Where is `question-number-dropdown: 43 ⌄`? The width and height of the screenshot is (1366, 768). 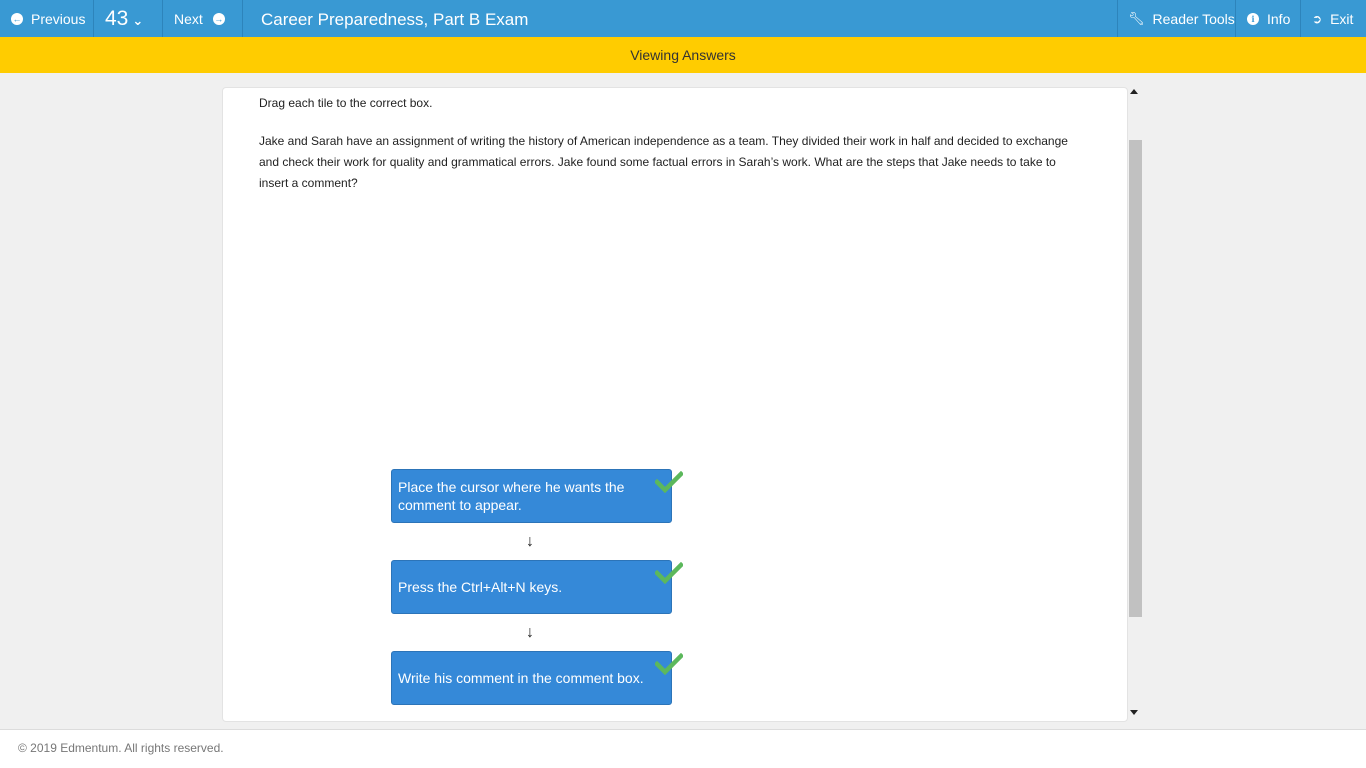 question-number-dropdown: 43 ⌄ is located at coordinates (128, 18).